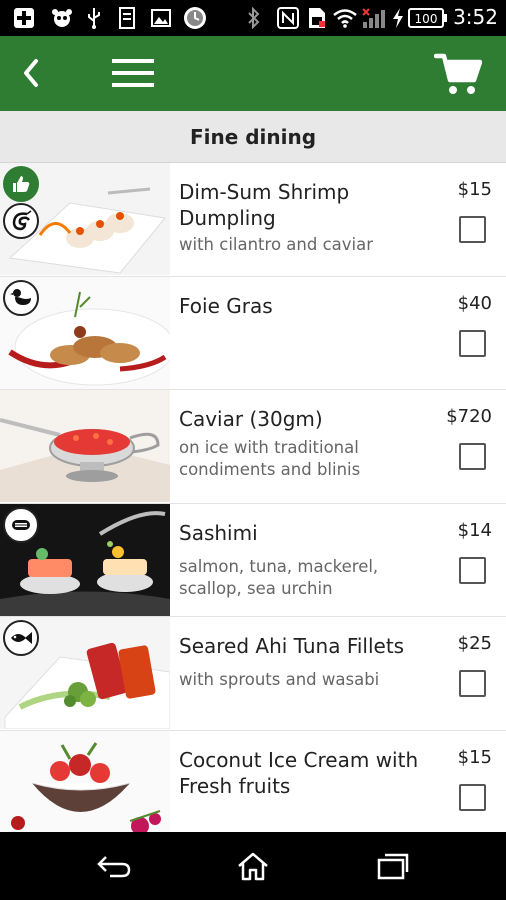  I want to click on status-bar: 100 3:52, so click(253, 18).